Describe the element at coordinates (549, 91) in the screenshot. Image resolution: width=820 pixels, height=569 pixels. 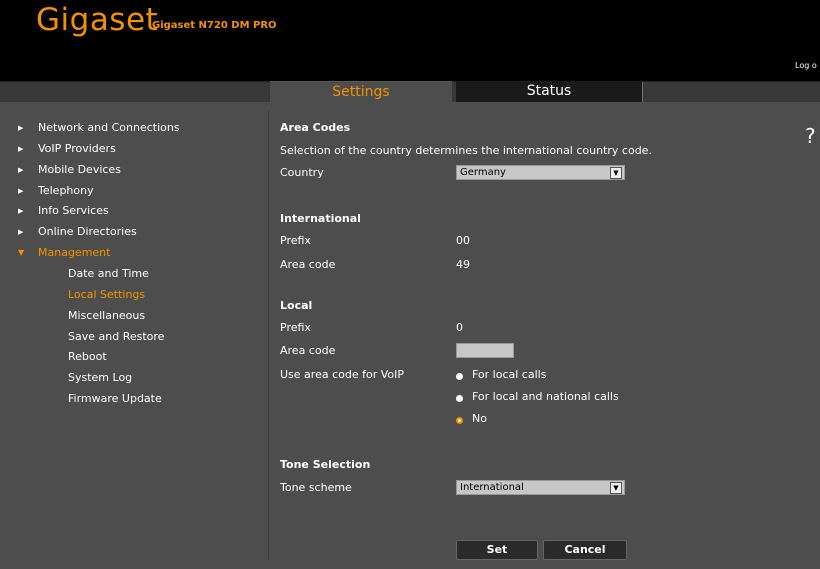
I see `tab-status: Status` at that location.